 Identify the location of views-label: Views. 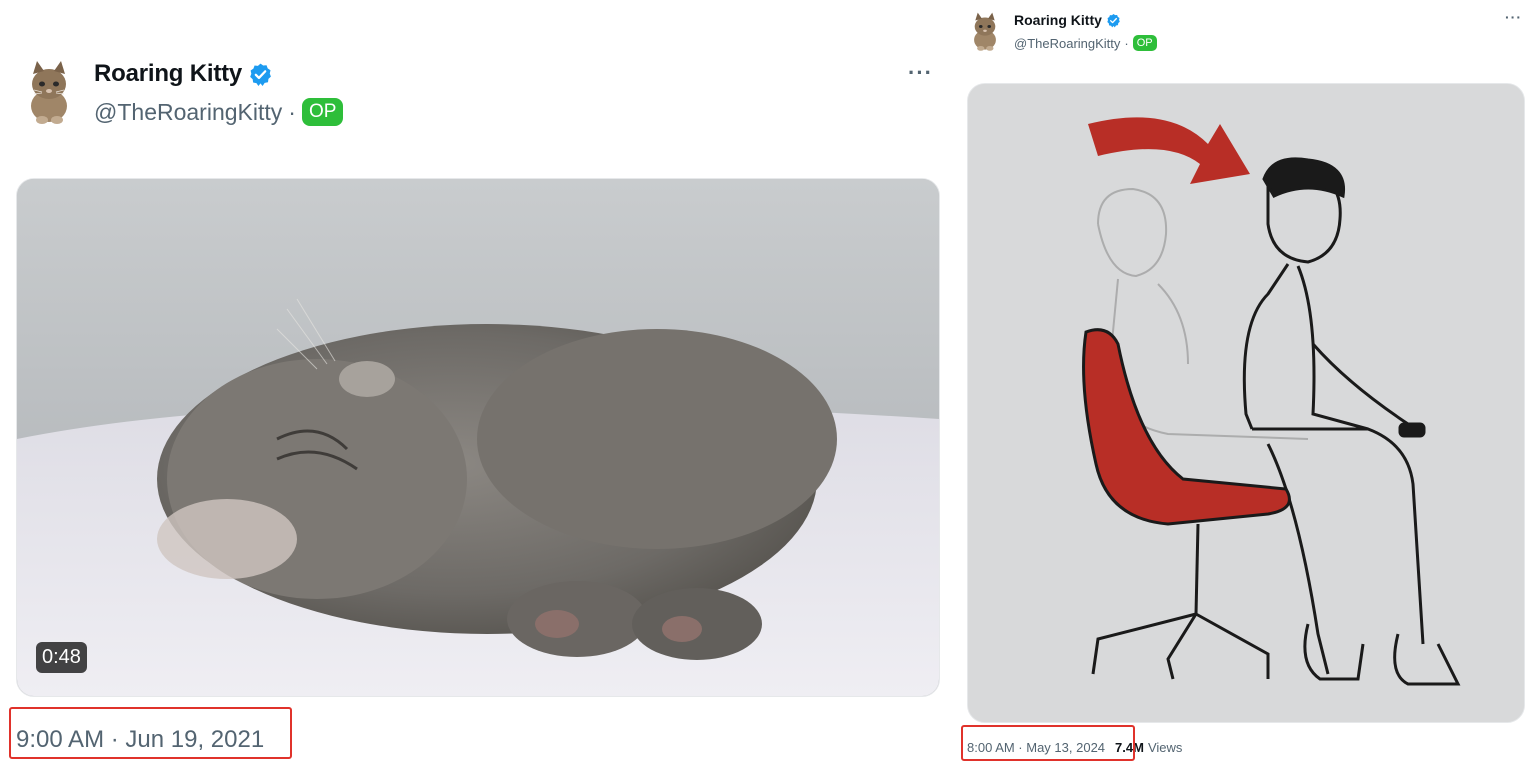
(1165, 747).